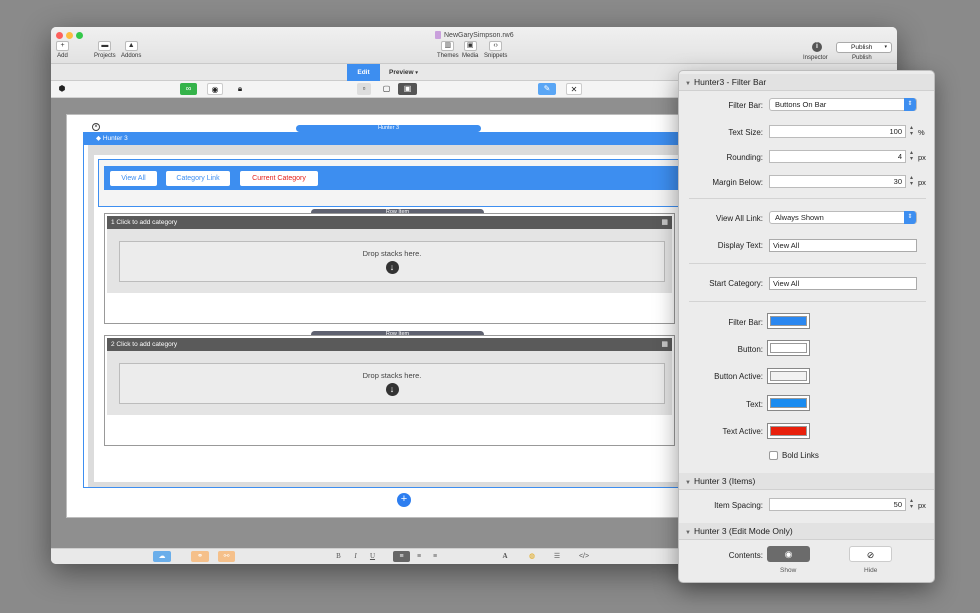 Image resolution: width=980 pixels, height=613 pixels. Describe the element at coordinates (922, 505) in the screenshot. I see `item-spacing-unit: px` at that location.